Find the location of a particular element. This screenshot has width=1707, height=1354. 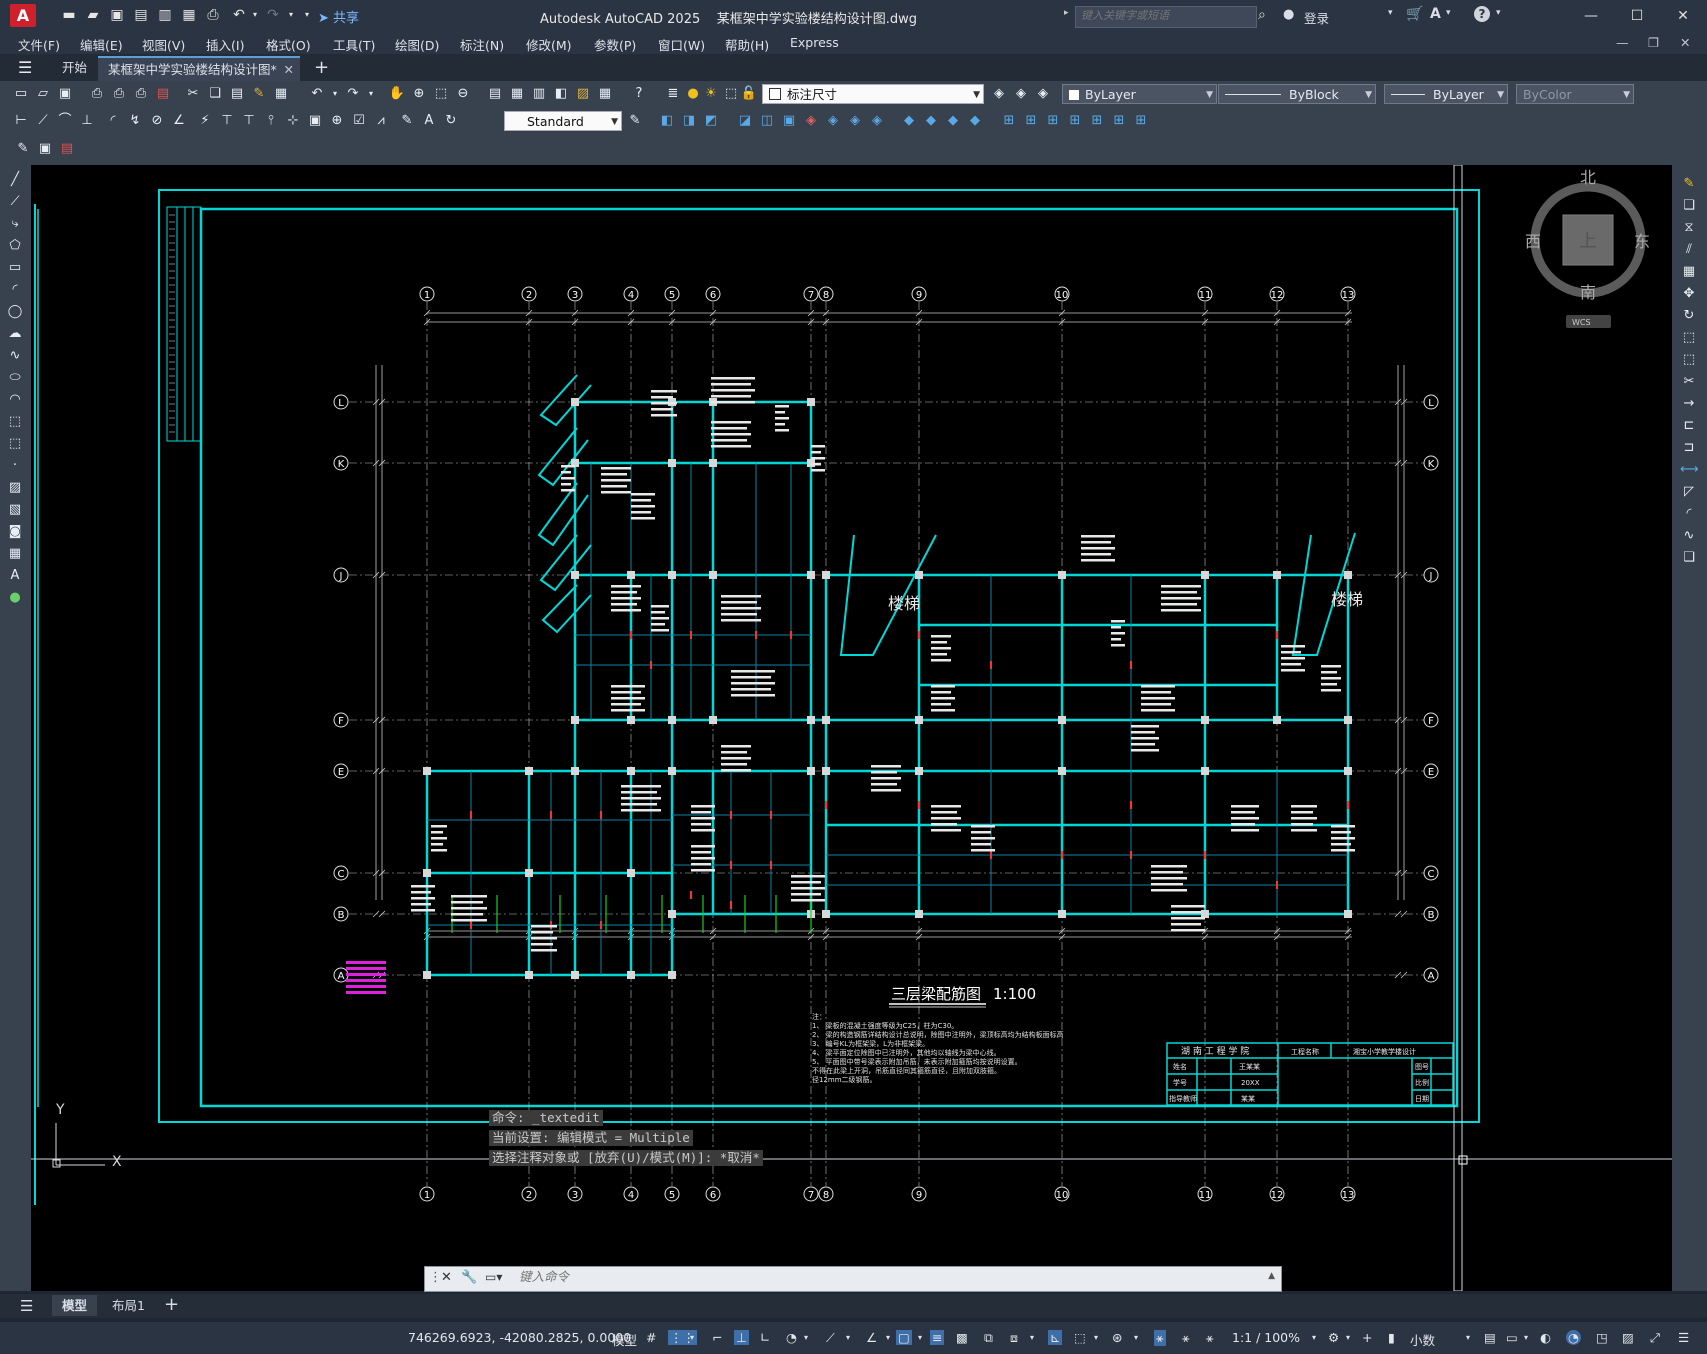

dim-continue-icon: ⊤ is located at coordinates (249, 121).